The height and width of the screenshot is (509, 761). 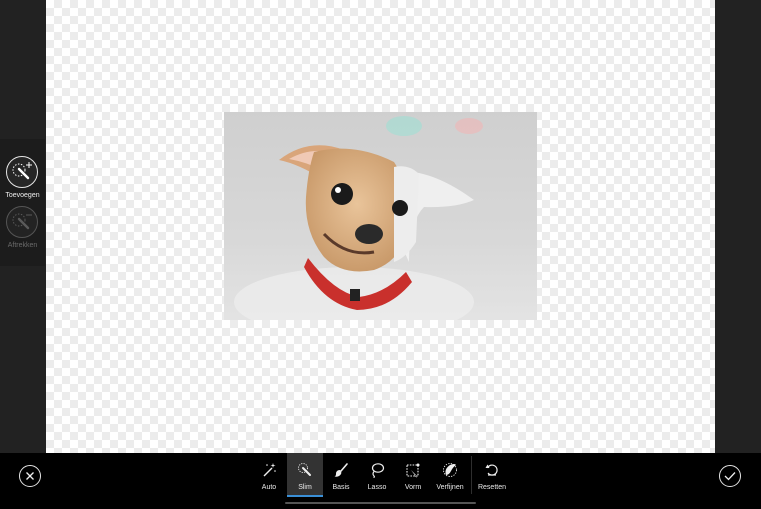 I want to click on right-margin, so click(x=738, y=226).